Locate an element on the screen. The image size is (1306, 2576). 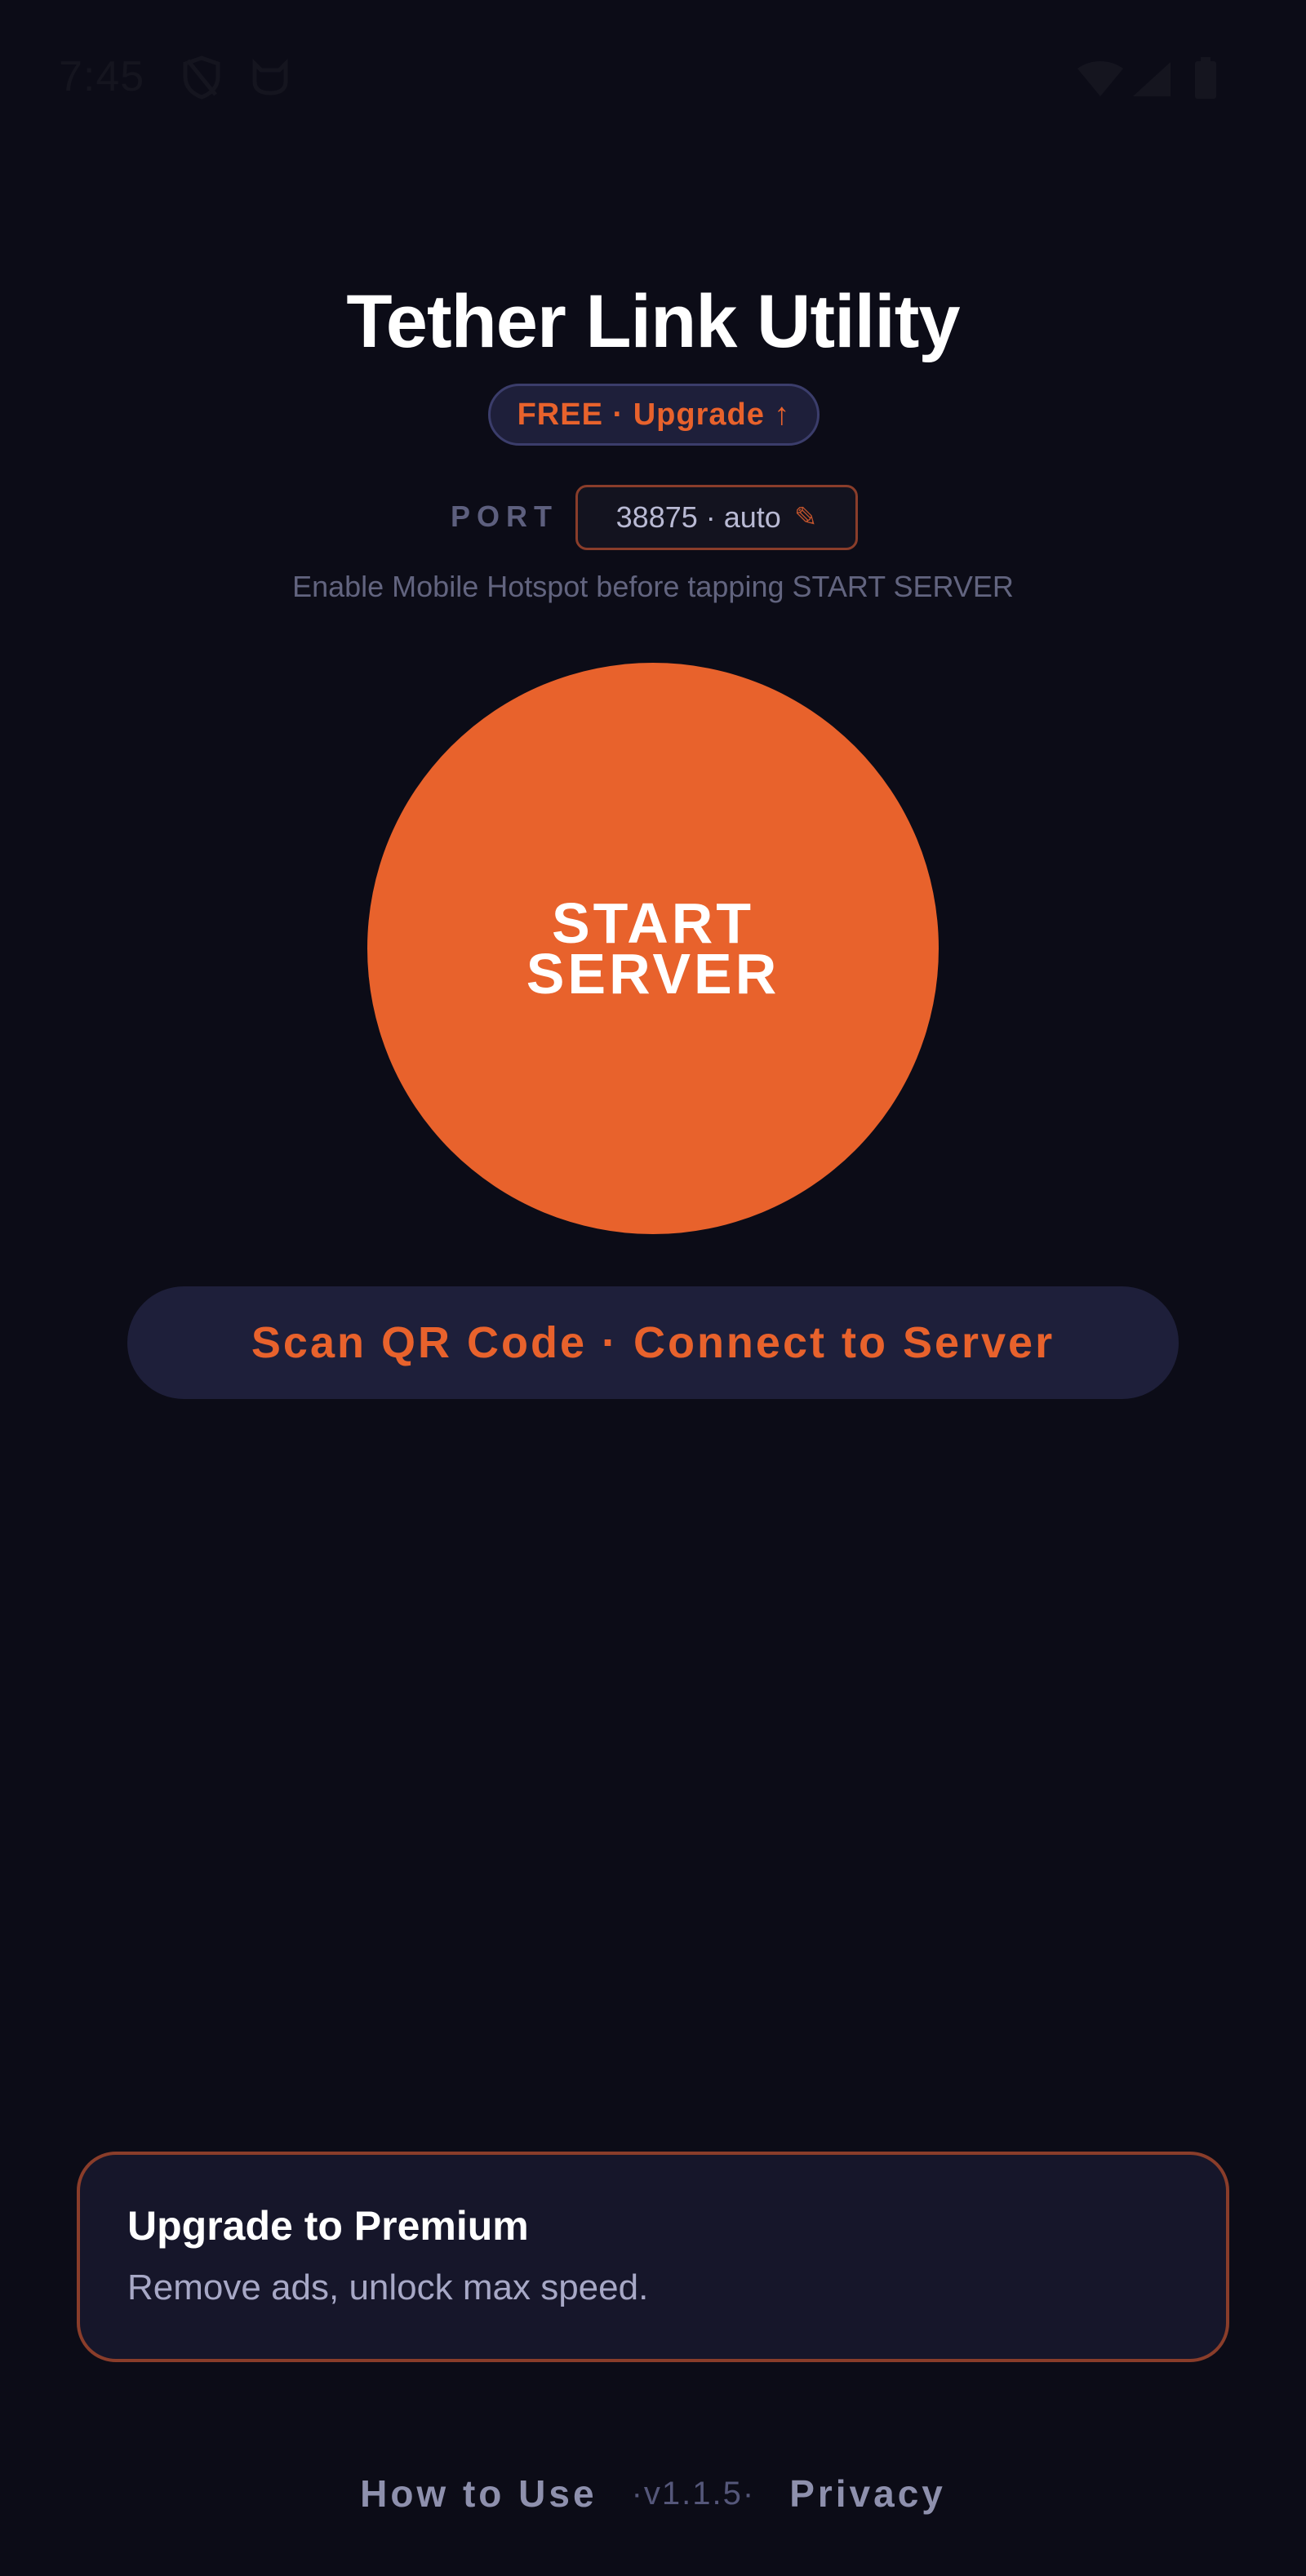
port-label: PORT is located at coordinates (505, 516).